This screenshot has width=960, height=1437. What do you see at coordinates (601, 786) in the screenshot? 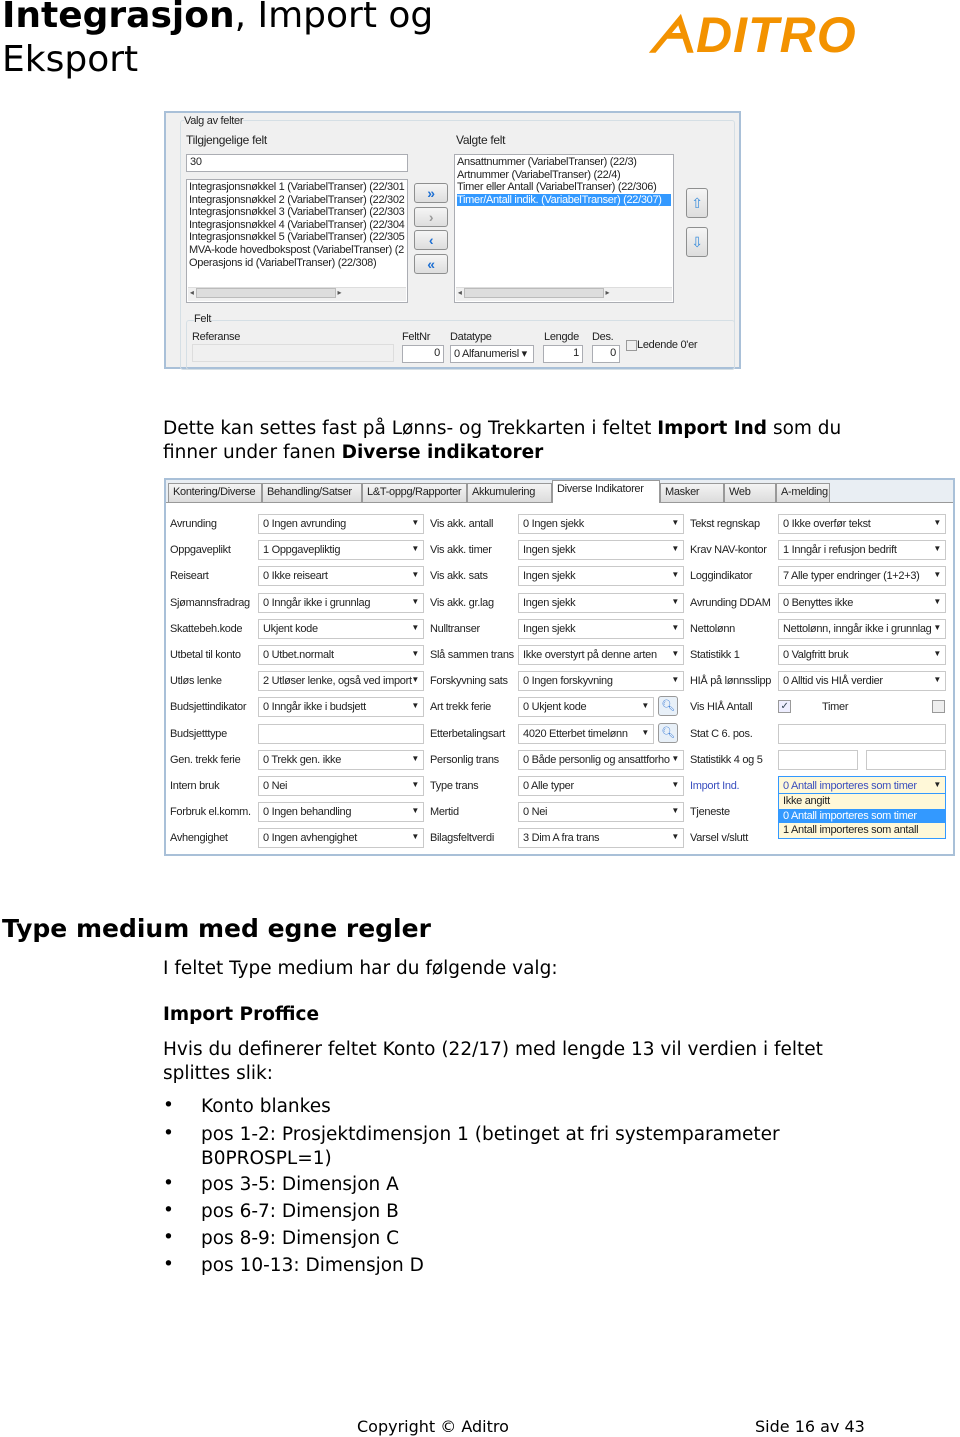
I see `dropdown: 0 Alle typer ▼` at bounding box center [601, 786].